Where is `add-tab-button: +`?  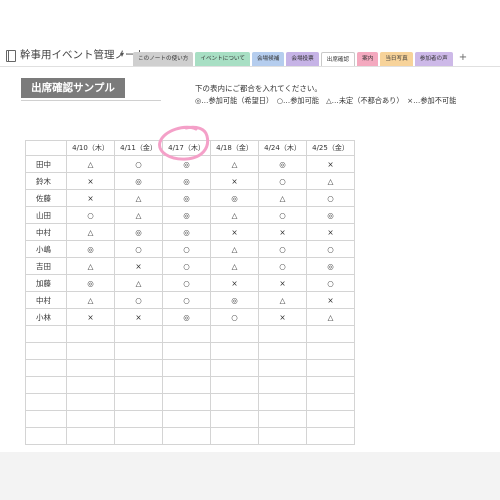
add-tab-button: + is located at coordinates (463, 59).